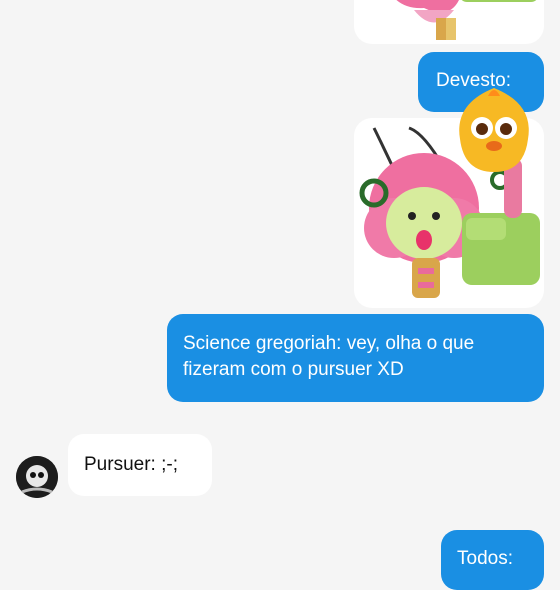 This screenshot has width=560, height=590. What do you see at coordinates (485, 558) in the screenshot?
I see `message-text: Todos:` at bounding box center [485, 558].